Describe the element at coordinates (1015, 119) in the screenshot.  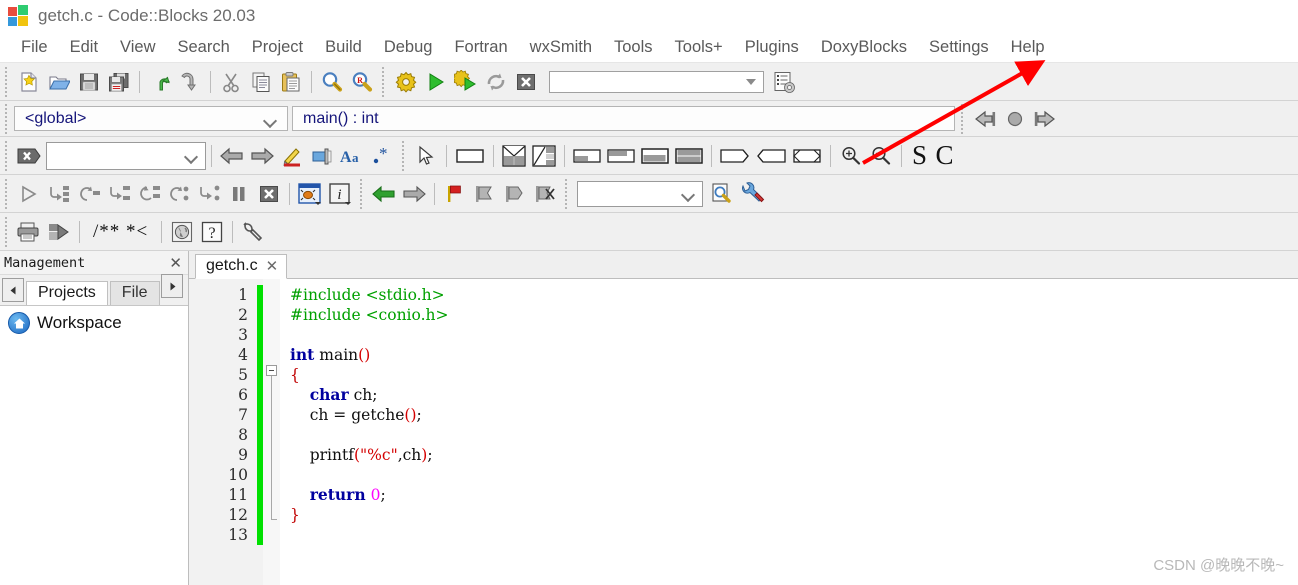
I see `stop-navigation-icon` at that location.